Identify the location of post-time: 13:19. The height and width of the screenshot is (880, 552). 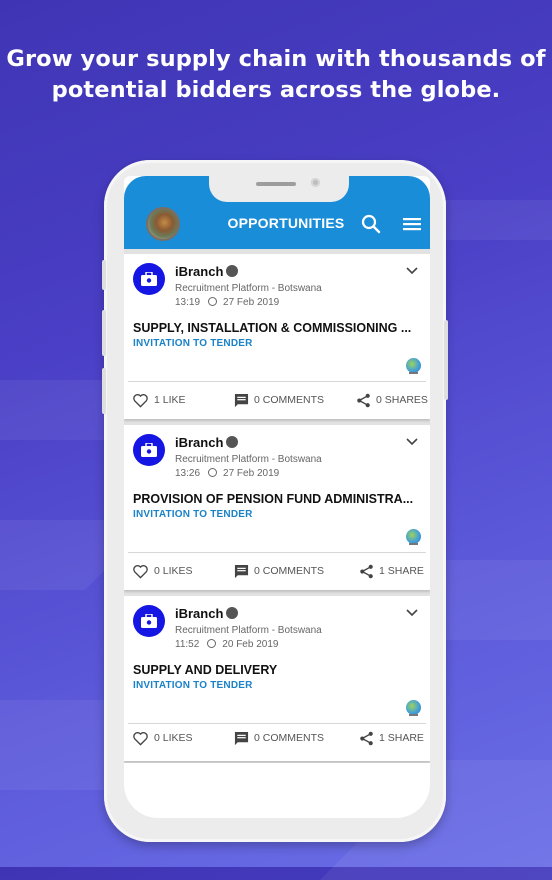
(188, 302).